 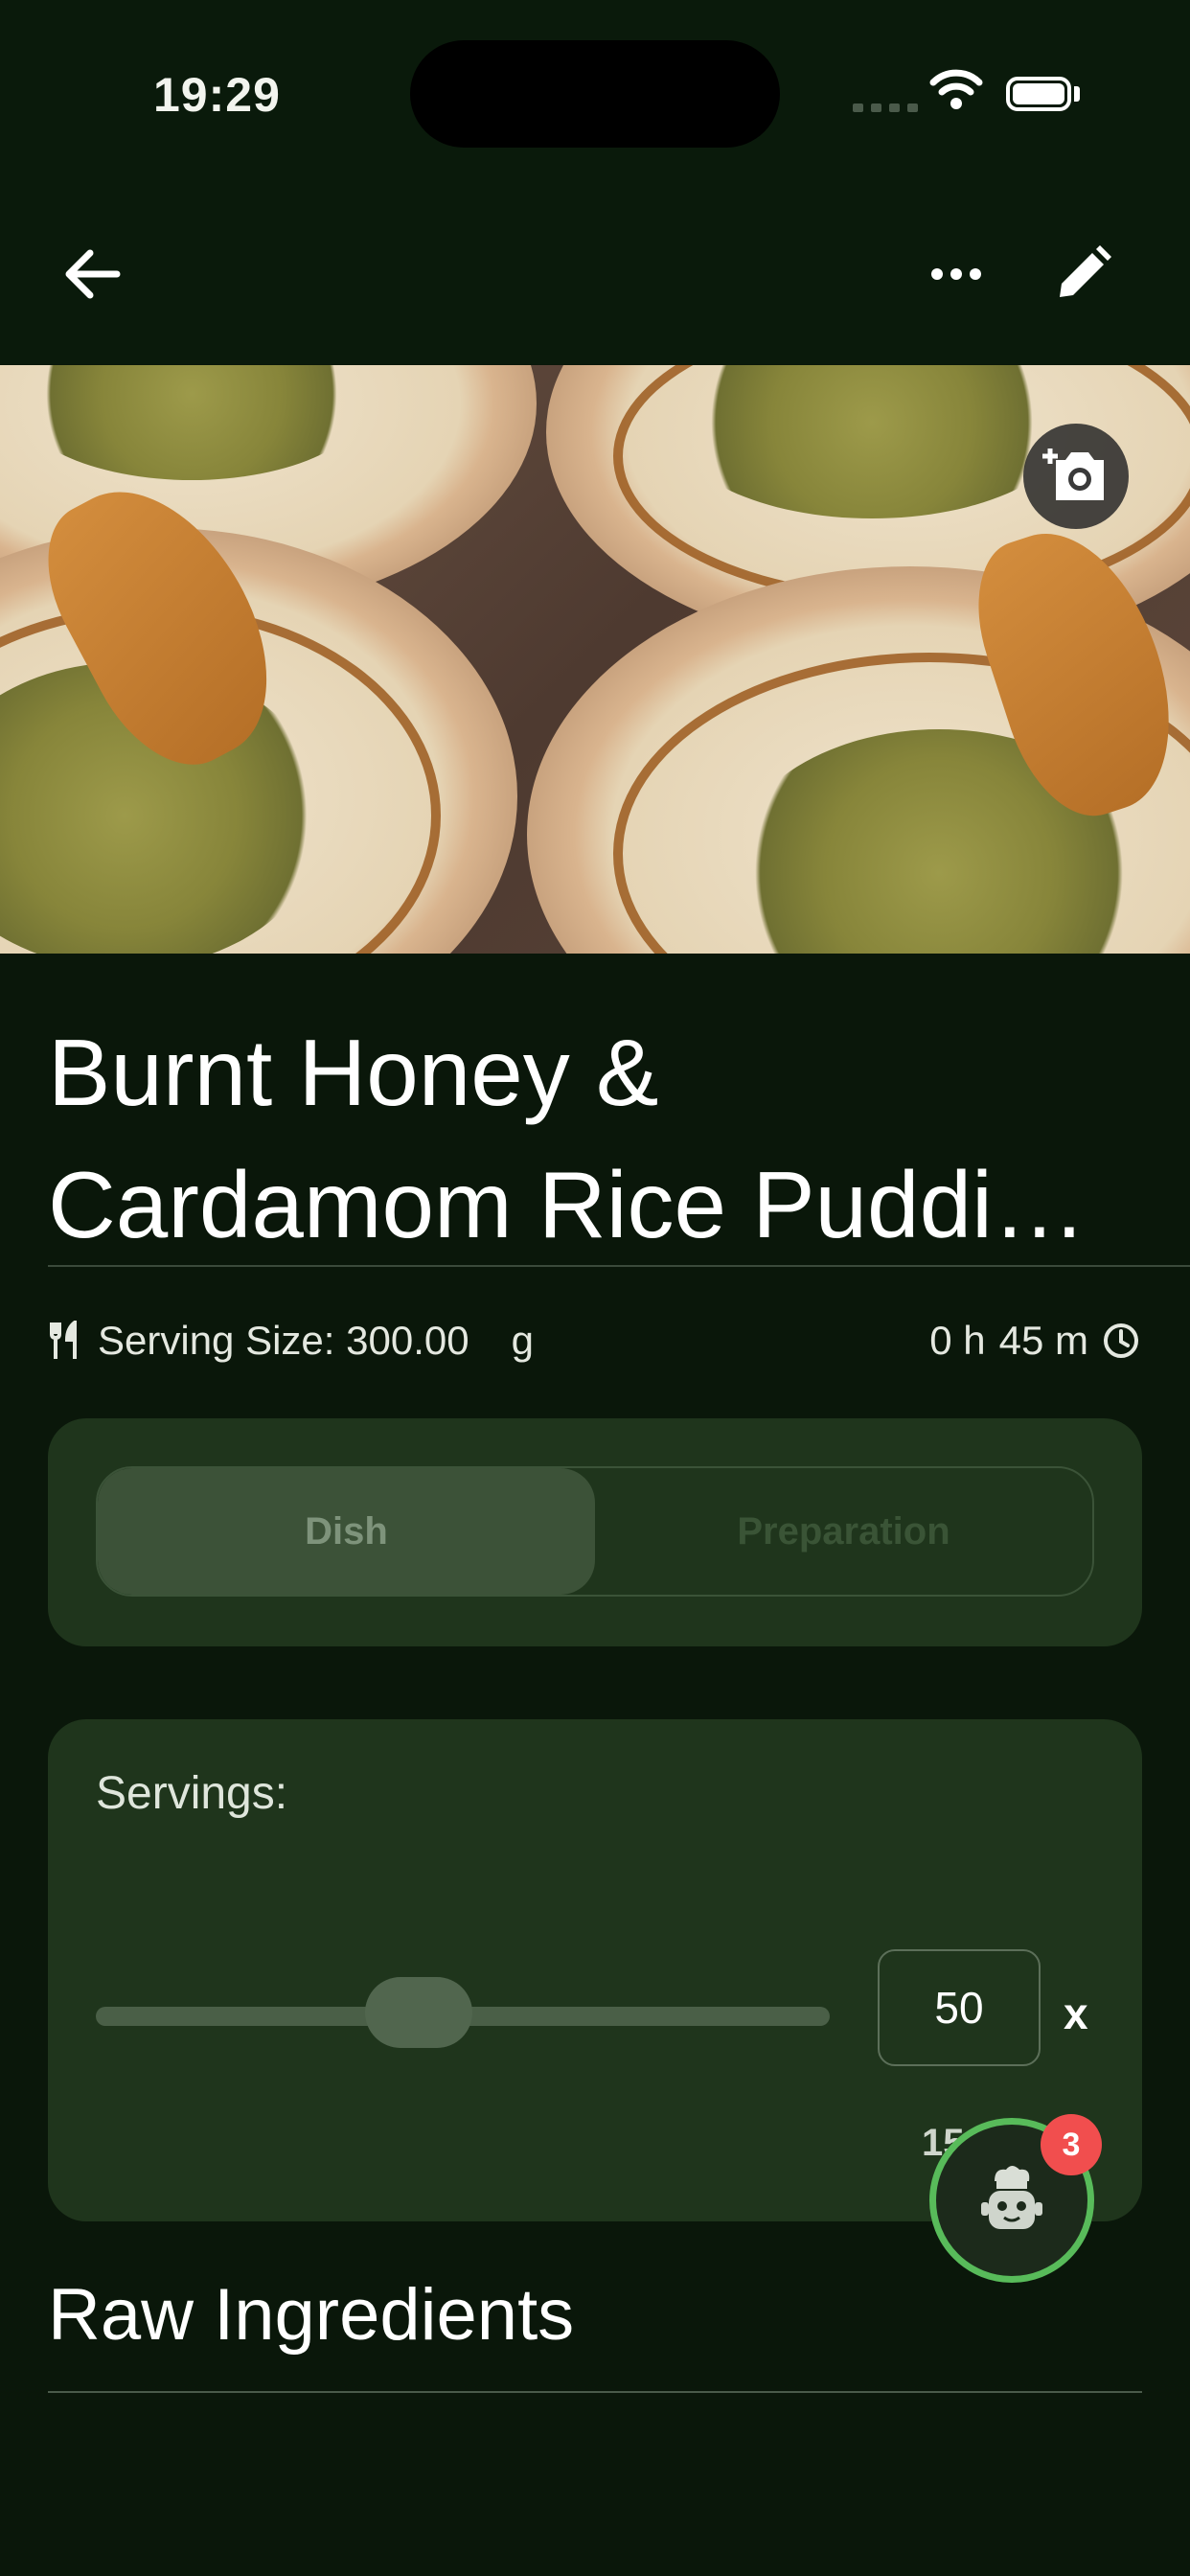 What do you see at coordinates (1077, 94) in the screenshot?
I see `battery-tip` at bounding box center [1077, 94].